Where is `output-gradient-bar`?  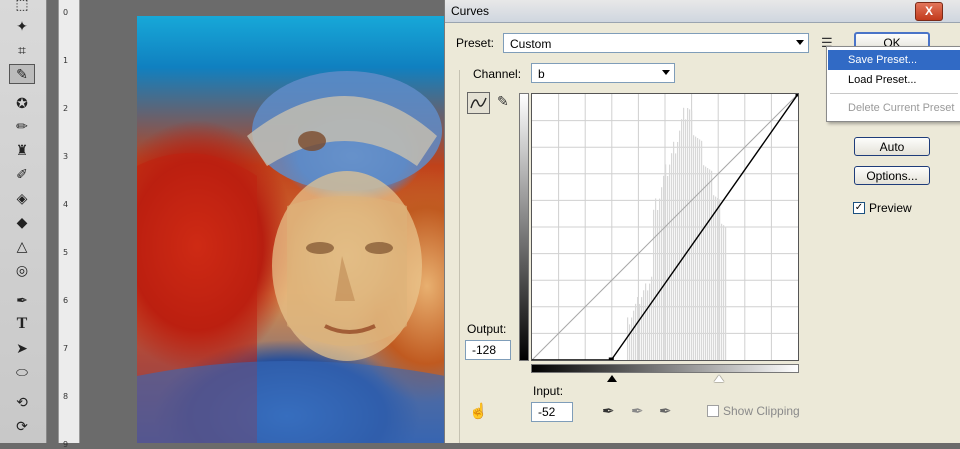
output-gradient-bar is located at coordinates (524, 227).